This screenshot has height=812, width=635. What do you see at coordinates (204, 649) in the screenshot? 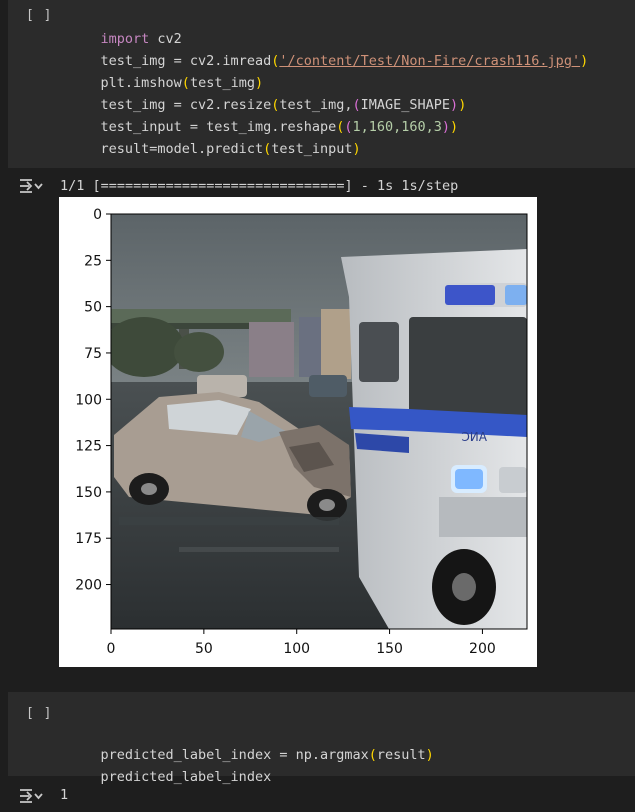
I see `x-tick-label: 50` at bounding box center [204, 649].